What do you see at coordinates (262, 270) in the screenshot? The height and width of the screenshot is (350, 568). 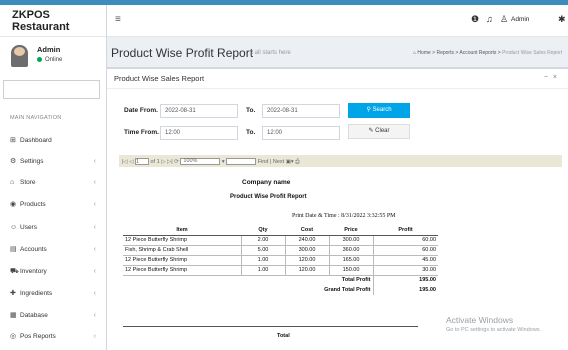 I see `table-cell: 1.00` at bounding box center [262, 270].